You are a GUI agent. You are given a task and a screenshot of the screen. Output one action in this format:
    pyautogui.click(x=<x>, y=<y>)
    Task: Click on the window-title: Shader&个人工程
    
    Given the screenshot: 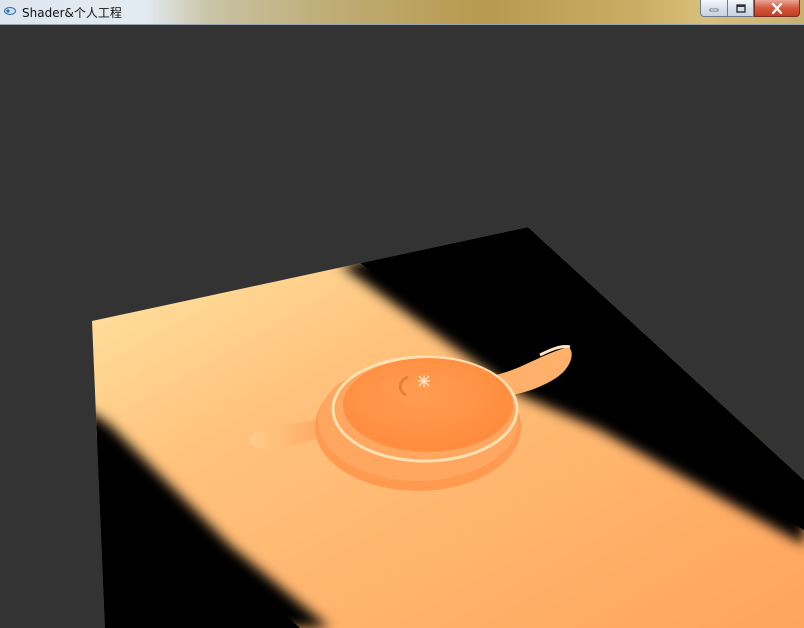 What is the action you would take?
    pyautogui.click(x=72, y=13)
    